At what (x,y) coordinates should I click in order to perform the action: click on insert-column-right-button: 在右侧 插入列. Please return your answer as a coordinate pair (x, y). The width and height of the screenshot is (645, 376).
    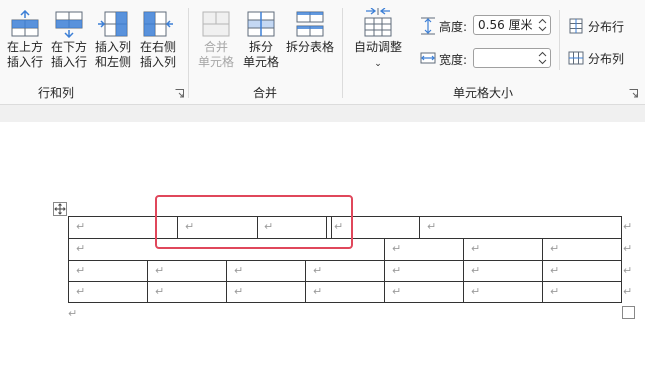
    Looking at the image, I should click on (158, 40).